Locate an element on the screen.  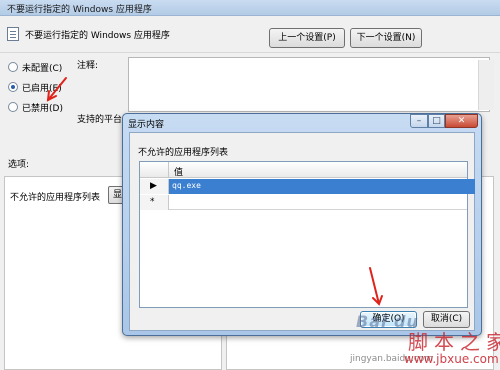
site-url-watermark: www.jbxue.com is located at coordinates (451, 359).